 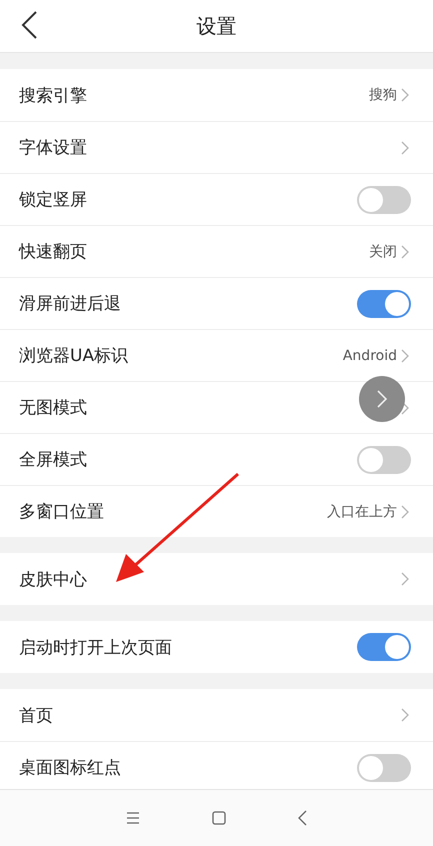 What do you see at coordinates (53, 459) in the screenshot?
I see `setting-label: 全屏模式` at bounding box center [53, 459].